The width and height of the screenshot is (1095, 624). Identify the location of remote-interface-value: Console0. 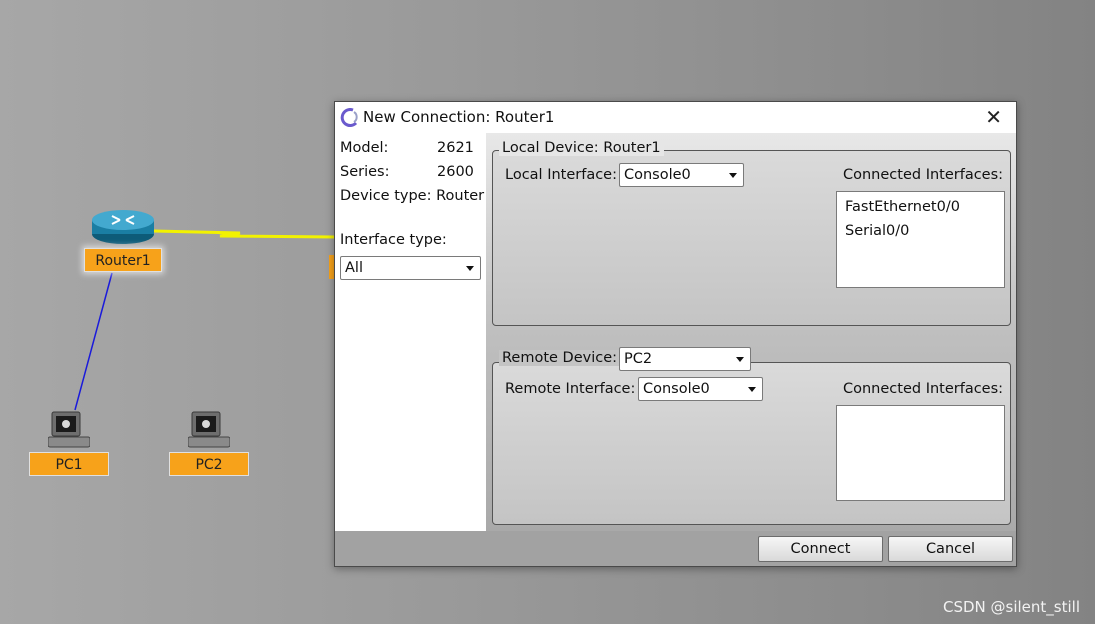
(676, 389).